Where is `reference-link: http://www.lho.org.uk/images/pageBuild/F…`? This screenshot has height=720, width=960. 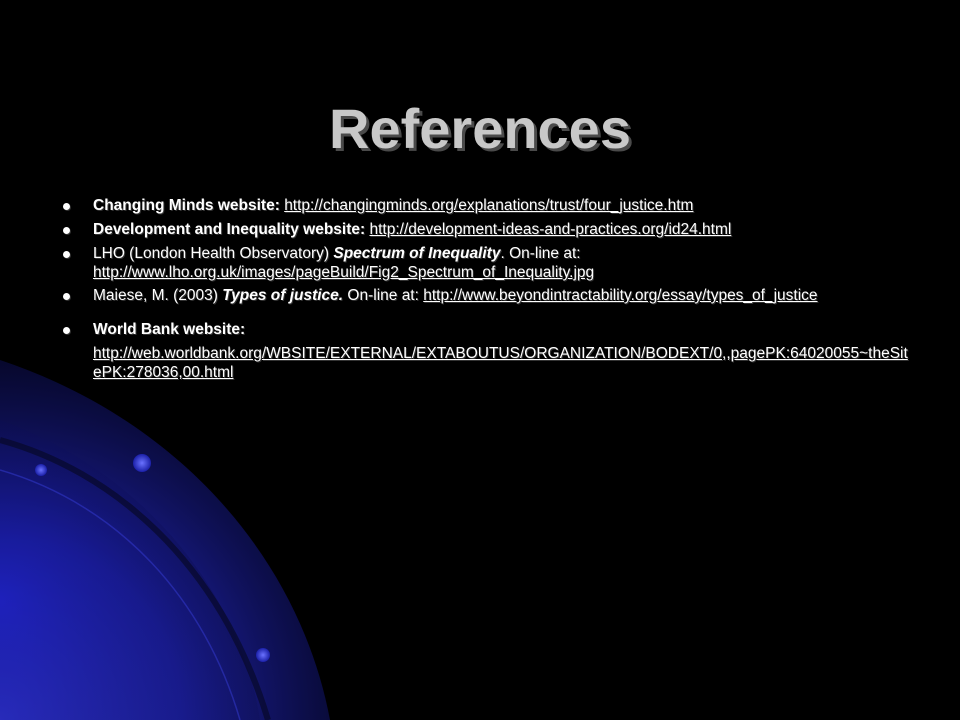 reference-link: http://www.lho.org.uk/images/pageBuild/F… is located at coordinates (343, 272).